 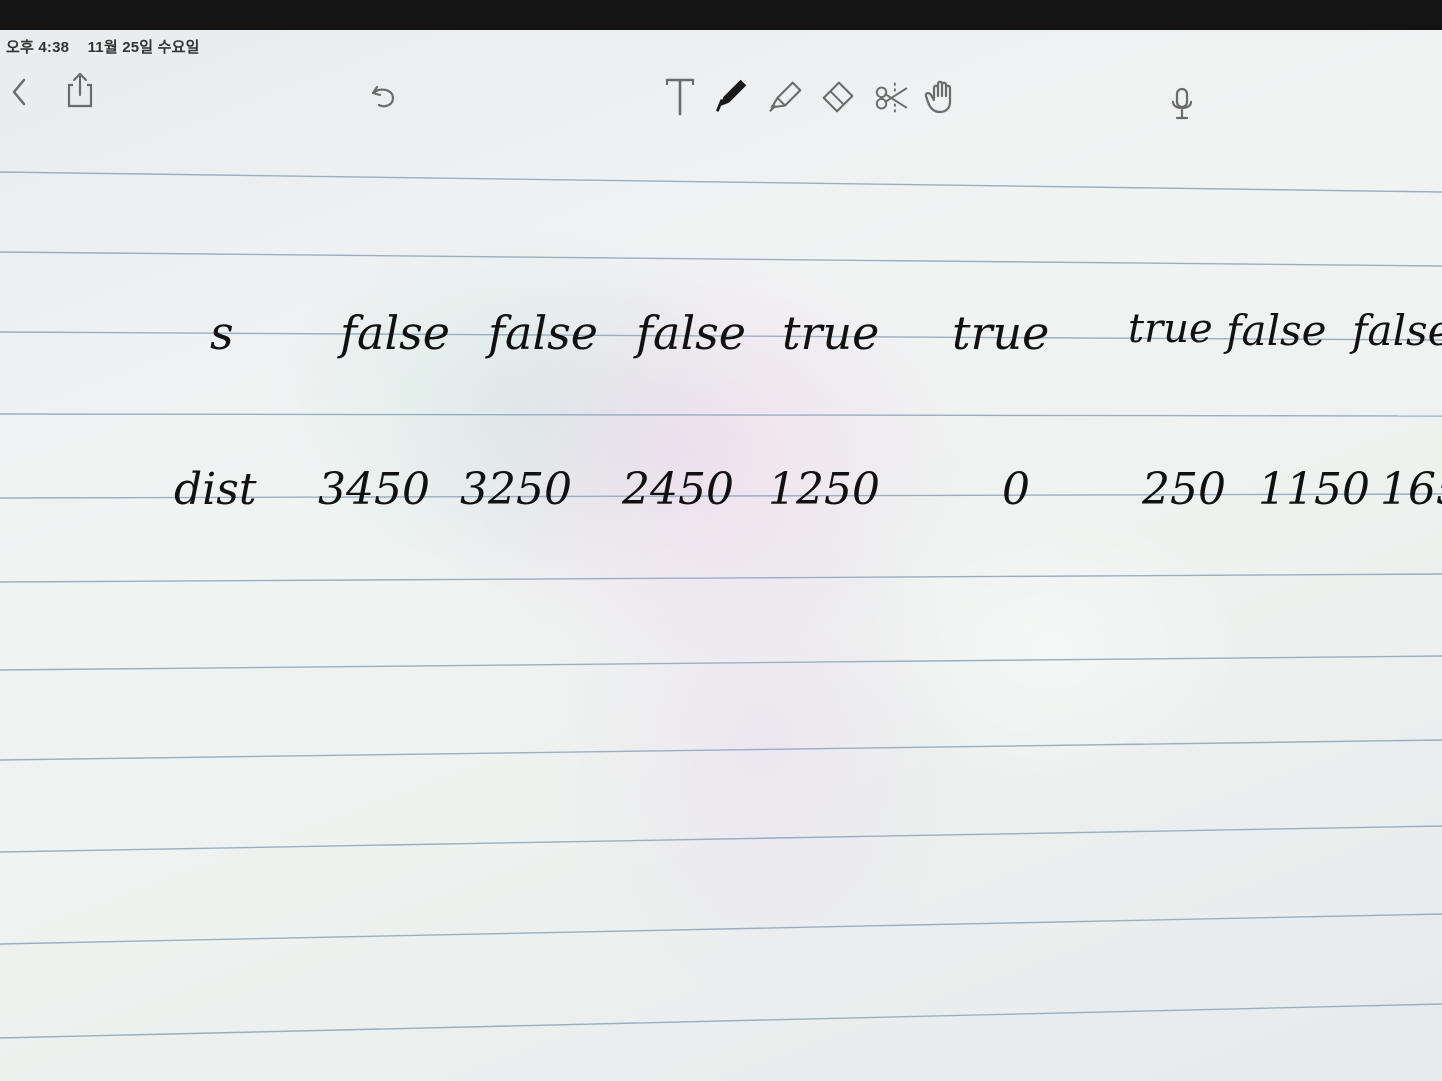 I want to click on row-dist-value: 3450, so click(x=374, y=489).